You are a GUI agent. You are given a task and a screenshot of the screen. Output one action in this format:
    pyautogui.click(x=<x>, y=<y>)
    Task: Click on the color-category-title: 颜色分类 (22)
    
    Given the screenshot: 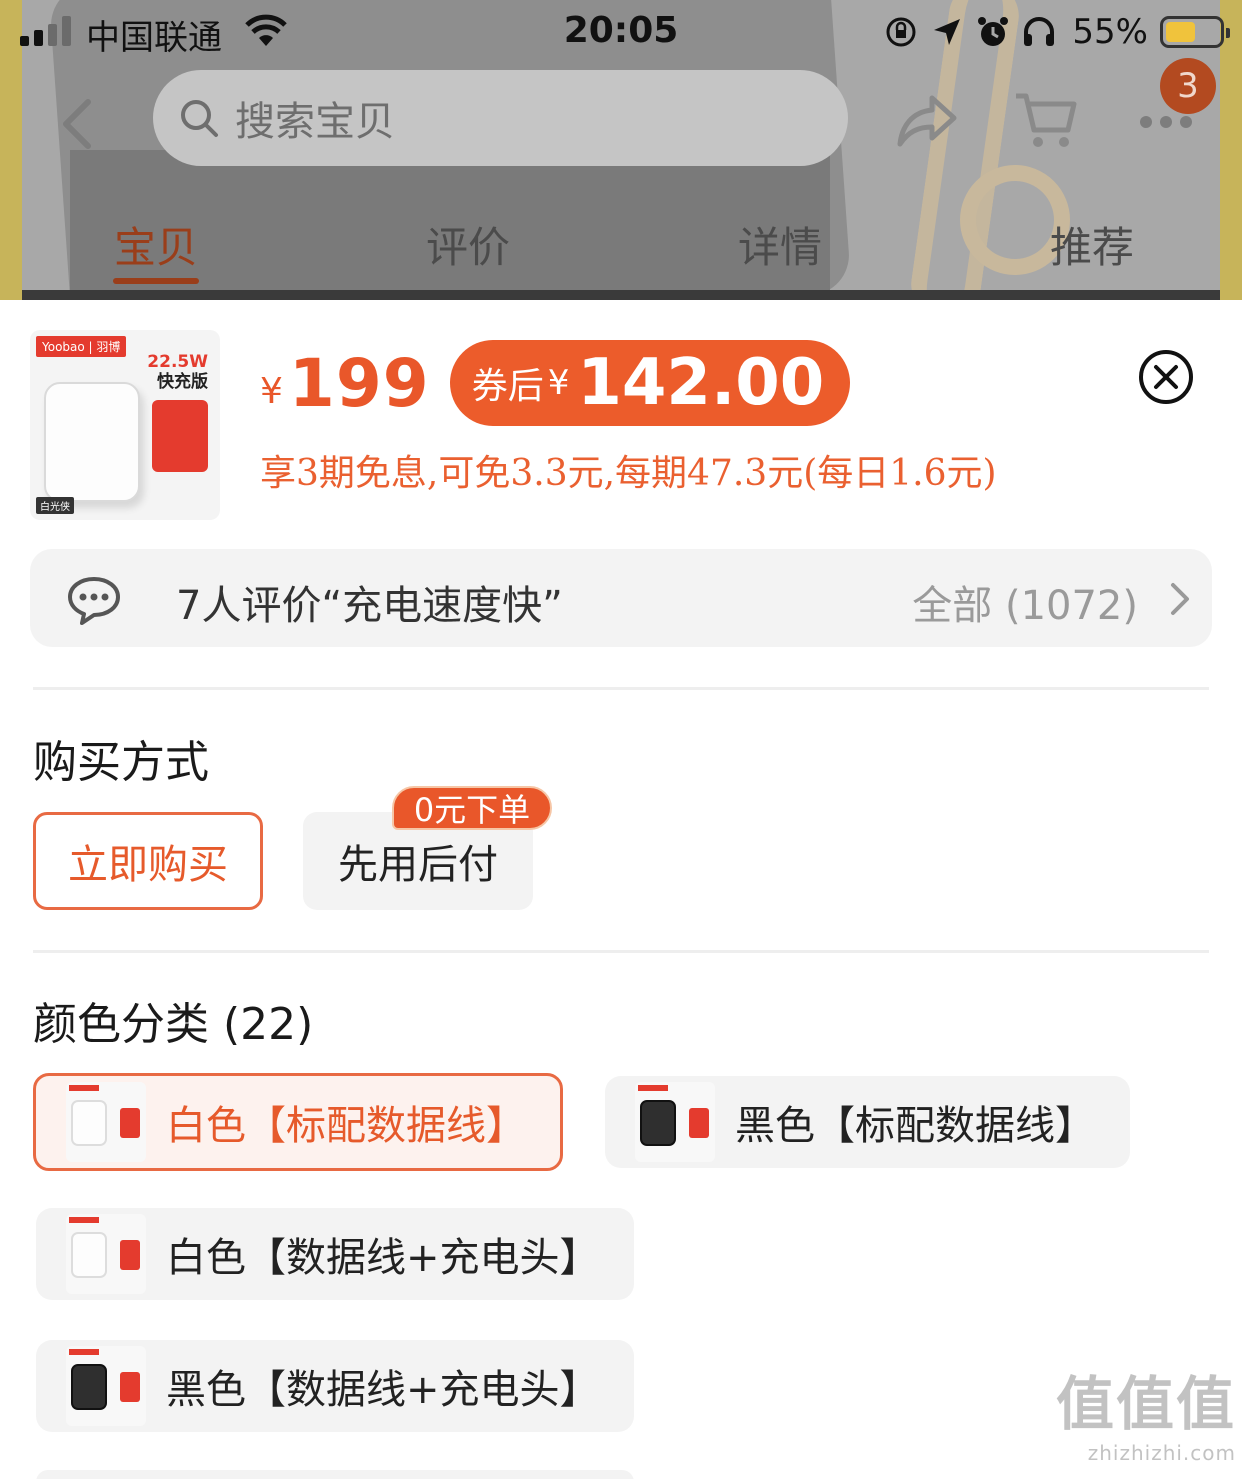 What is the action you would take?
    pyautogui.click(x=173, y=1024)
    